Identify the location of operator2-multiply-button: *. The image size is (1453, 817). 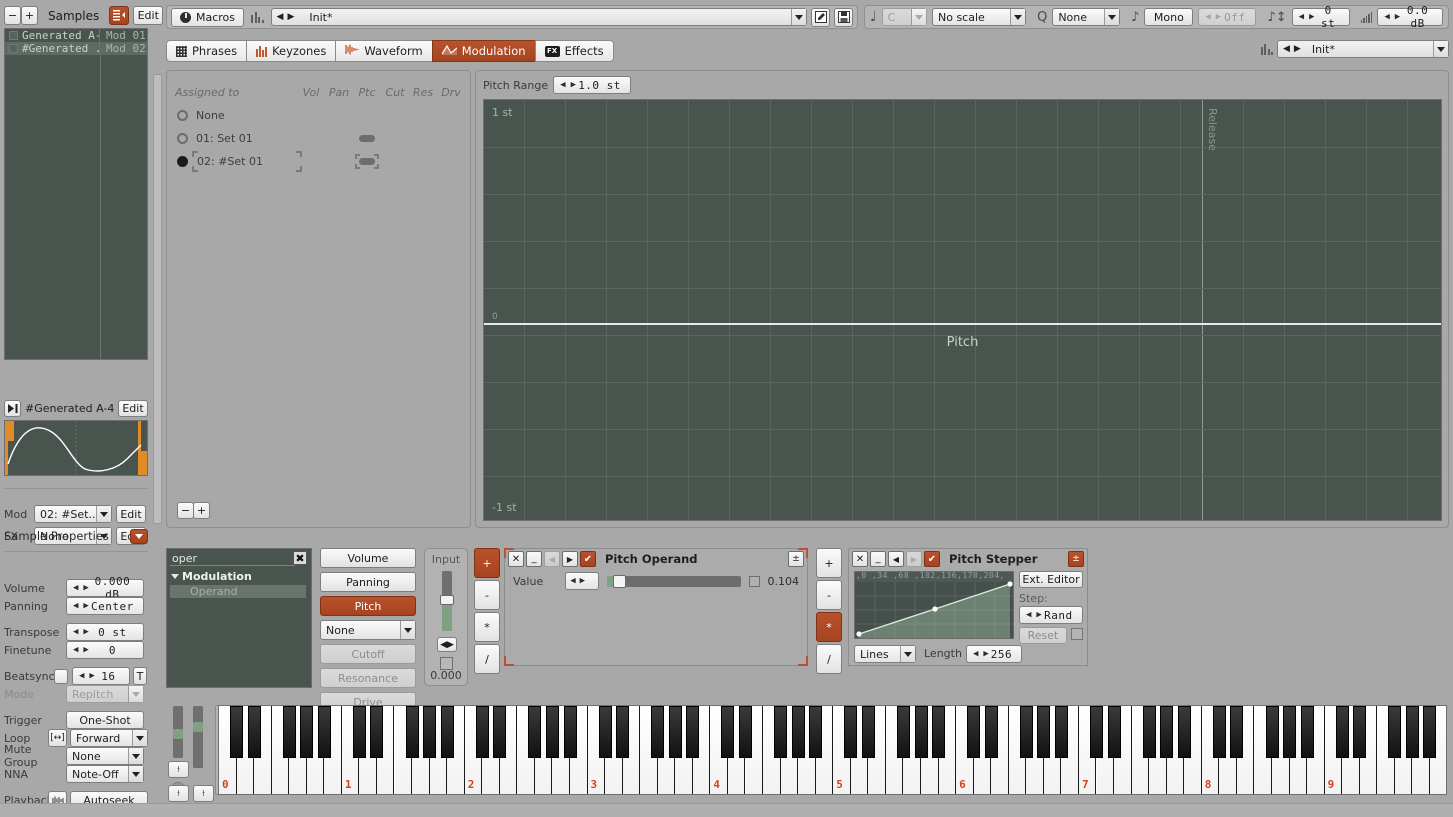
(829, 627).